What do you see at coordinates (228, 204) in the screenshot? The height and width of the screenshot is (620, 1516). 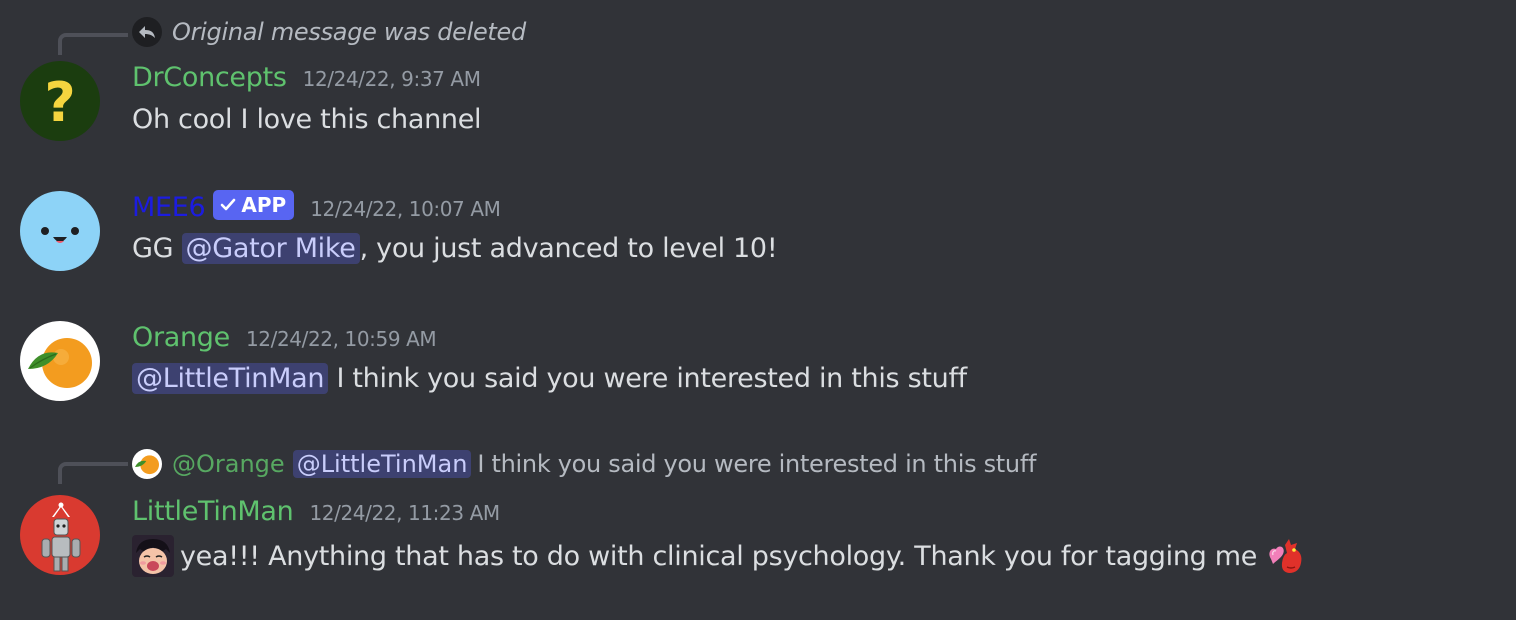 I see `checkmark-icon` at bounding box center [228, 204].